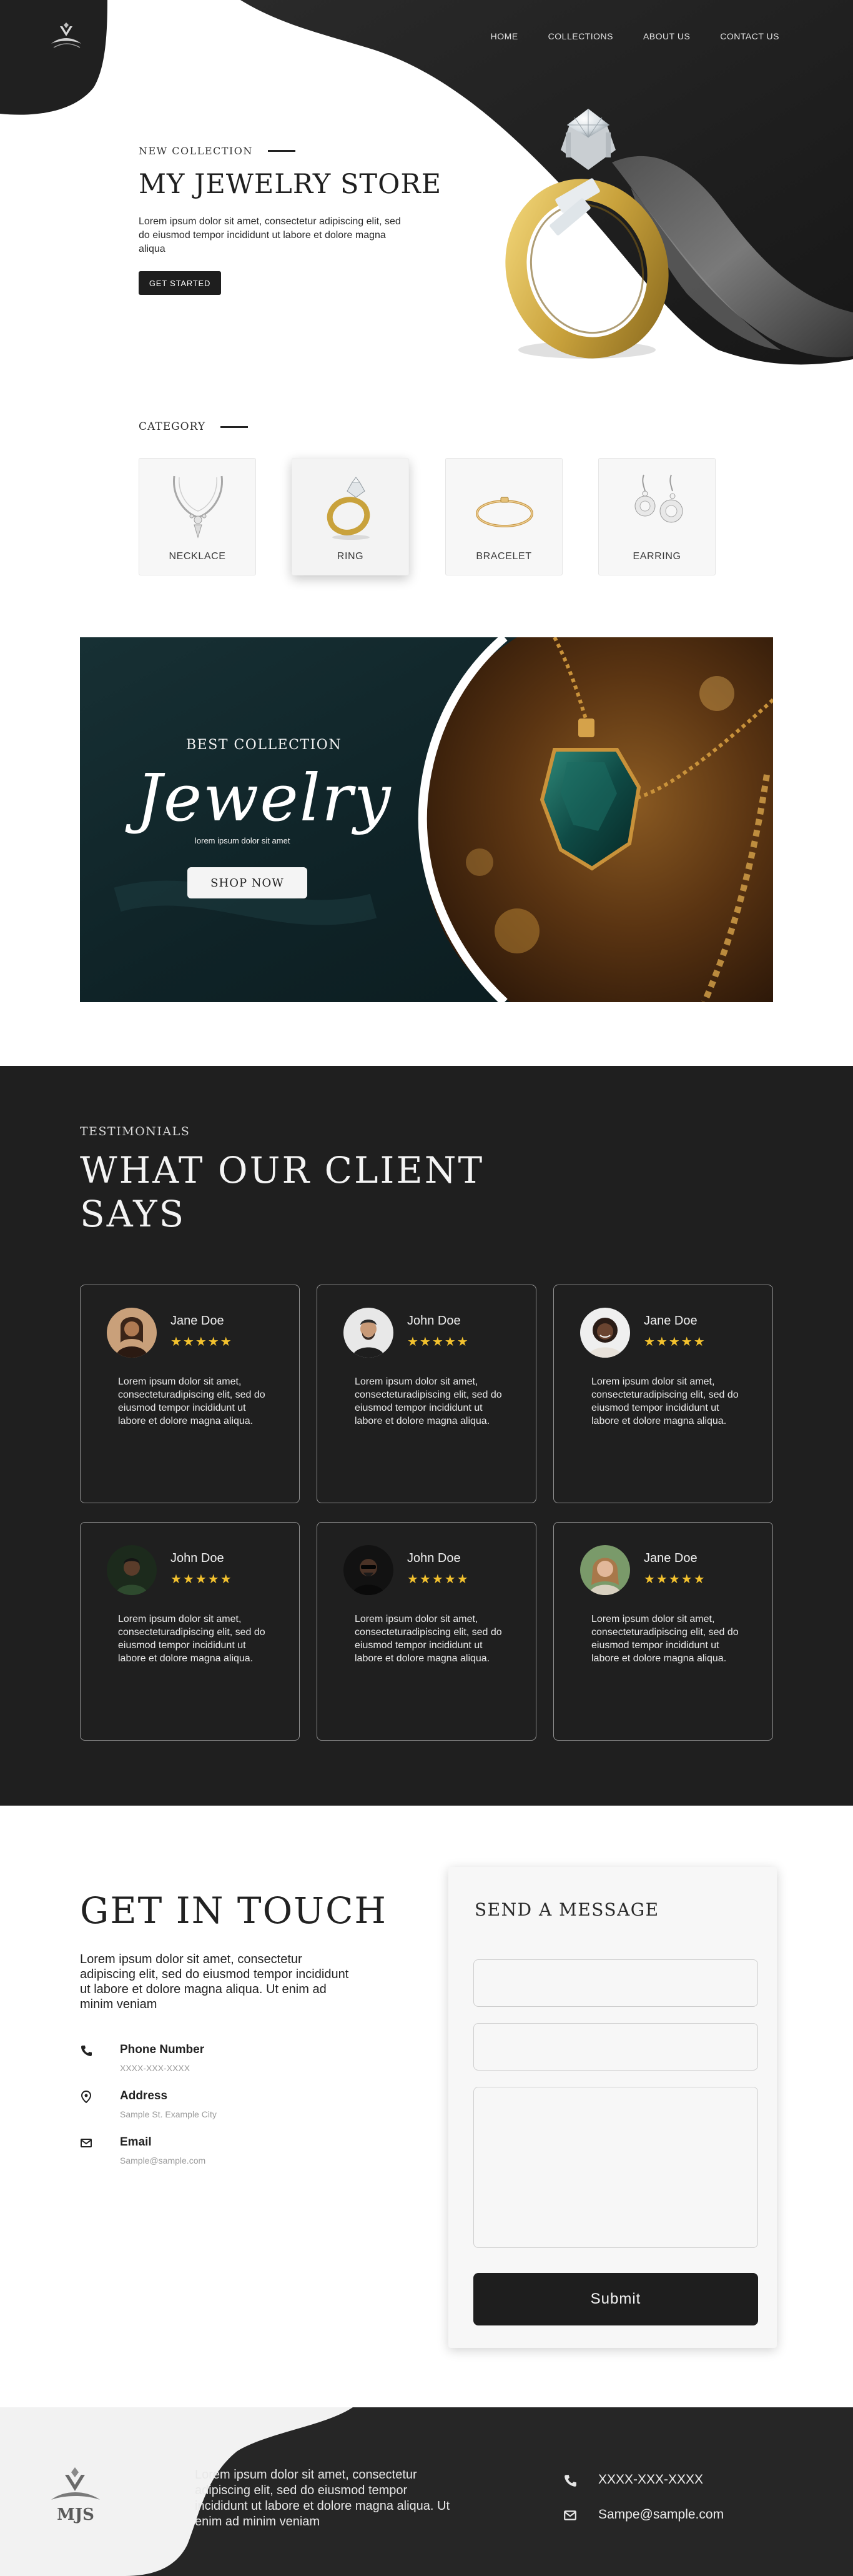 Image resolution: width=853 pixels, height=2576 pixels. What do you see at coordinates (162, 2049) in the screenshot?
I see `phone-label: Phone Number` at bounding box center [162, 2049].